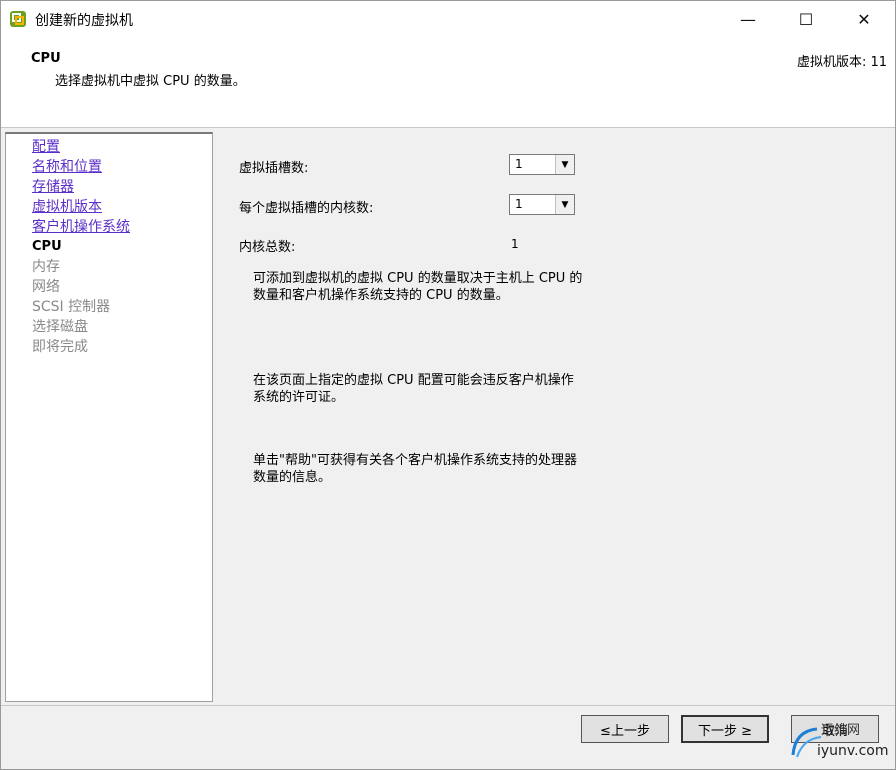 This screenshot has width=896, height=770. I want to click on sockets-select: 1 ▼, so click(542, 164).